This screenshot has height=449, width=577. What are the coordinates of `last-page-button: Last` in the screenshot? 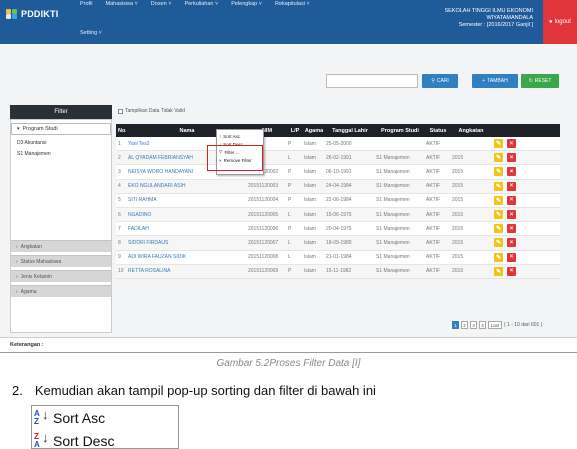 It's located at (495, 325).